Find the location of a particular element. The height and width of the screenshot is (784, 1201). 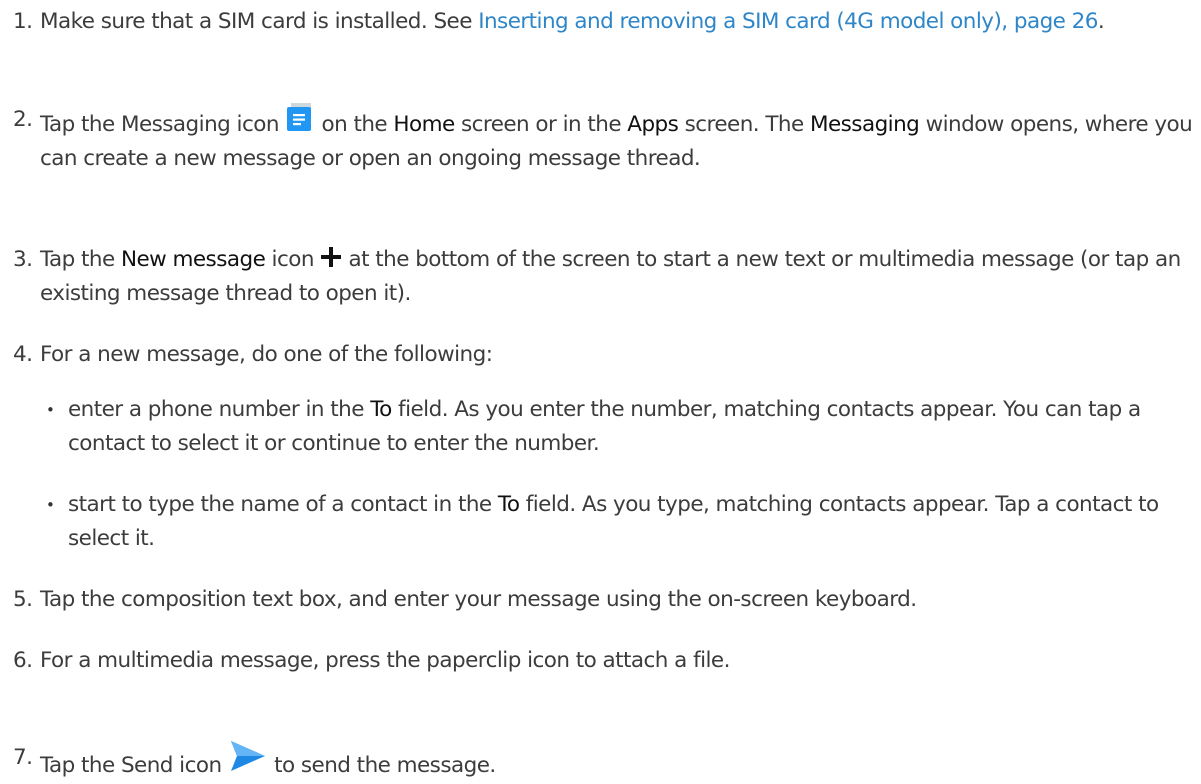

send-icon is located at coordinates (248, 762).